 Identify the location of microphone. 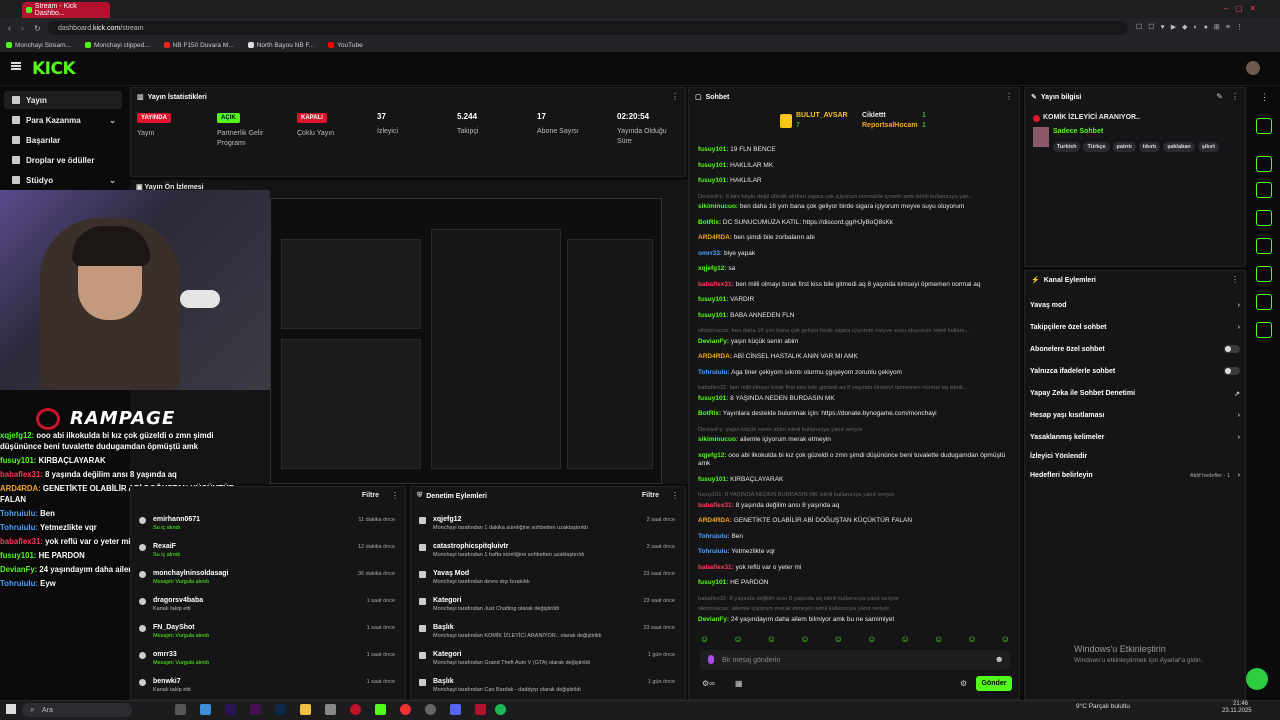
(200, 299).